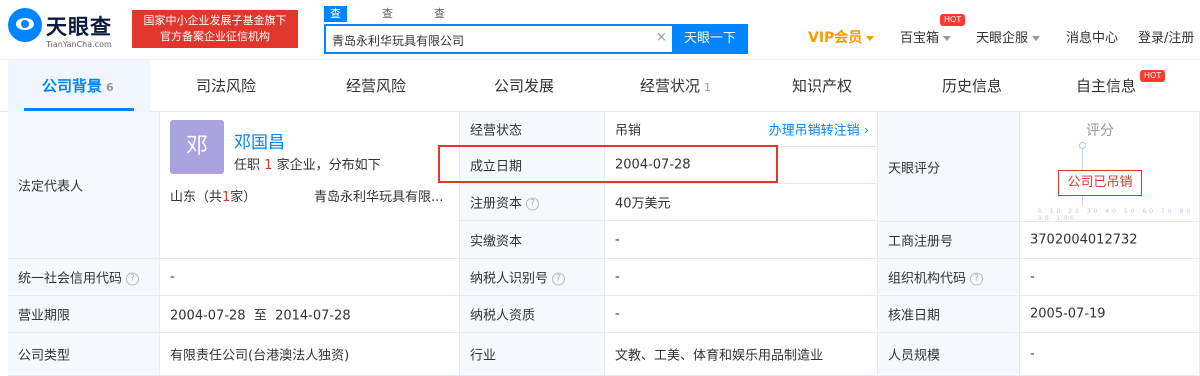 Image resolution: width=1200 pixels, height=376 pixels. I want to click on founded-date-highlight-box, so click(608, 164).